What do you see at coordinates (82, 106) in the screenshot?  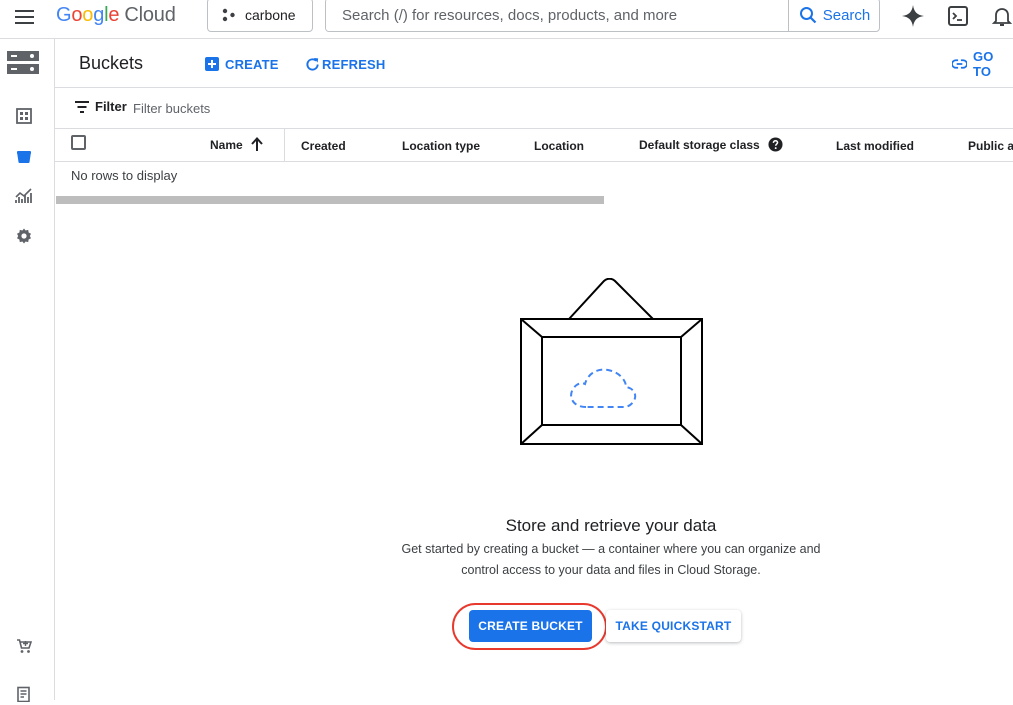 I see `filter-icon` at bounding box center [82, 106].